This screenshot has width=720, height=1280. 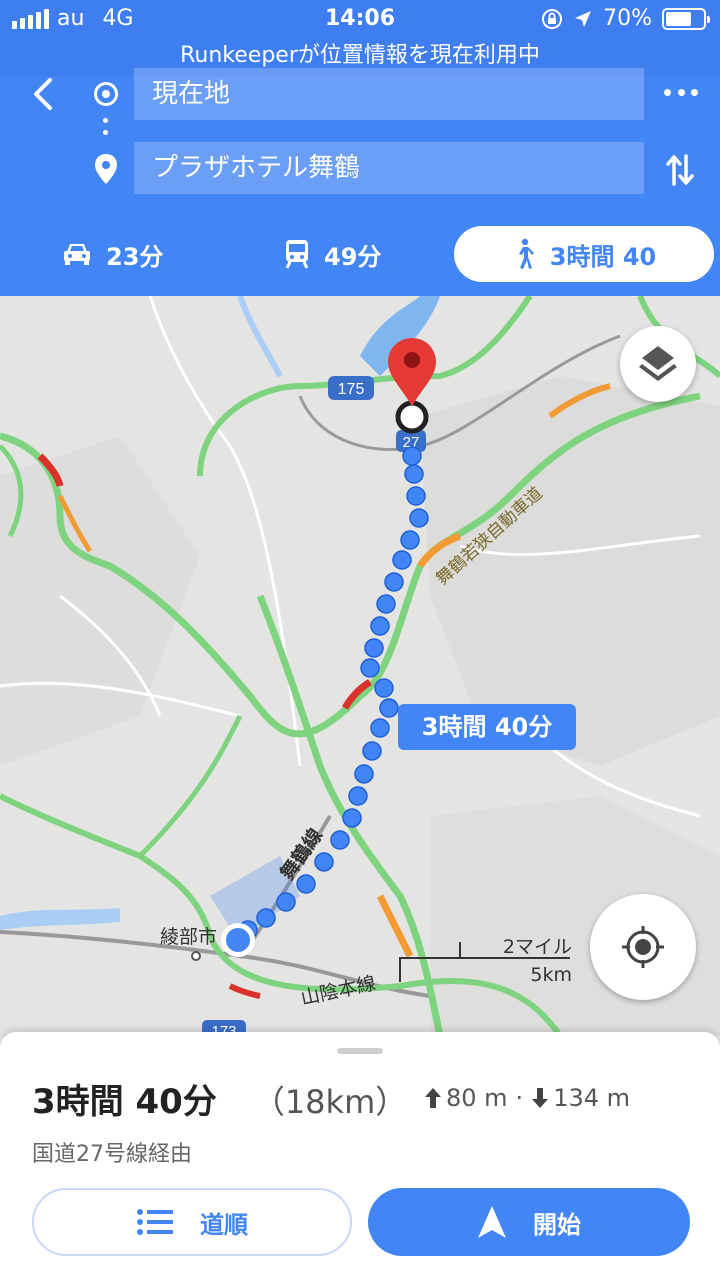 What do you see at coordinates (592, 1098) in the screenshot?
I see `descent: 134 m` at bounding box center [592, 1098].